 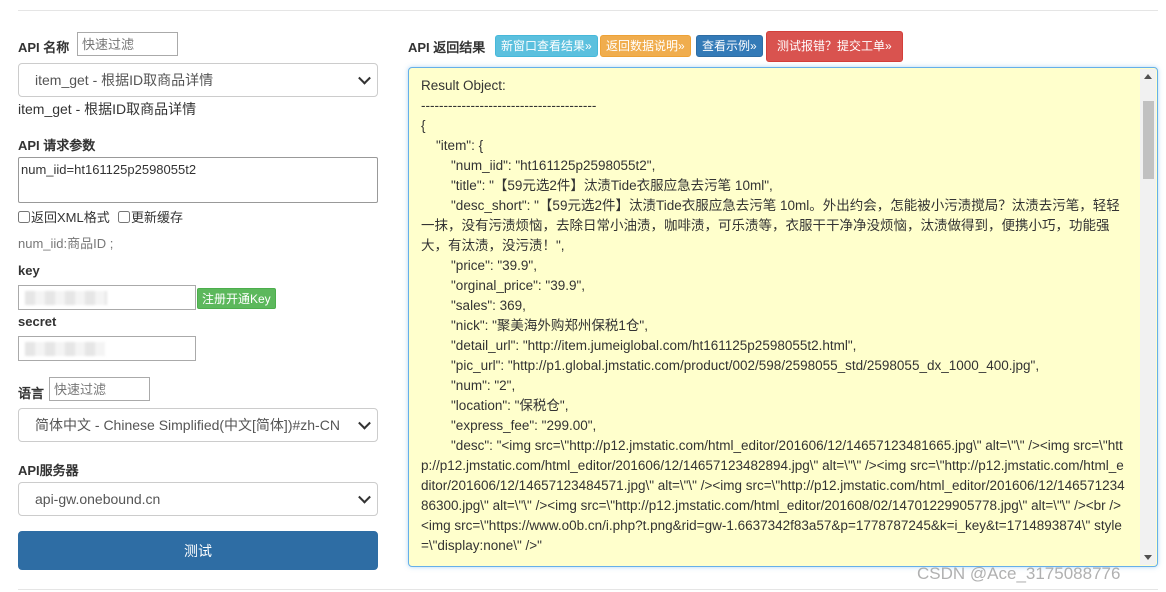 I want to click on language-filter-input, so click(x=99, y=389).